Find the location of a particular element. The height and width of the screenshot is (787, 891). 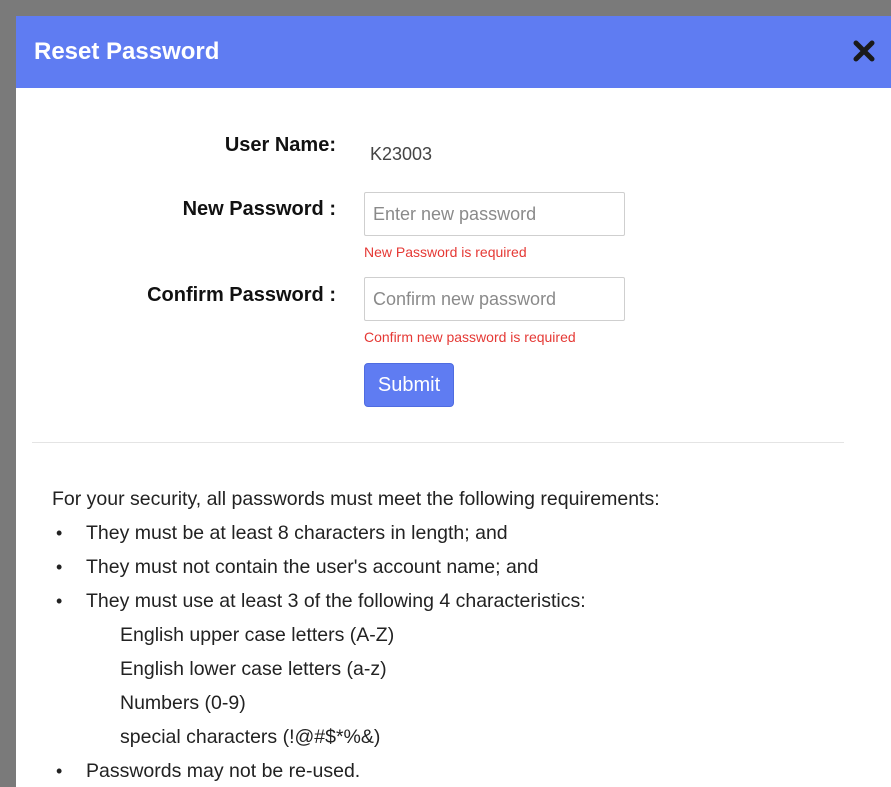

close-button is located at coordinates (864, 51).